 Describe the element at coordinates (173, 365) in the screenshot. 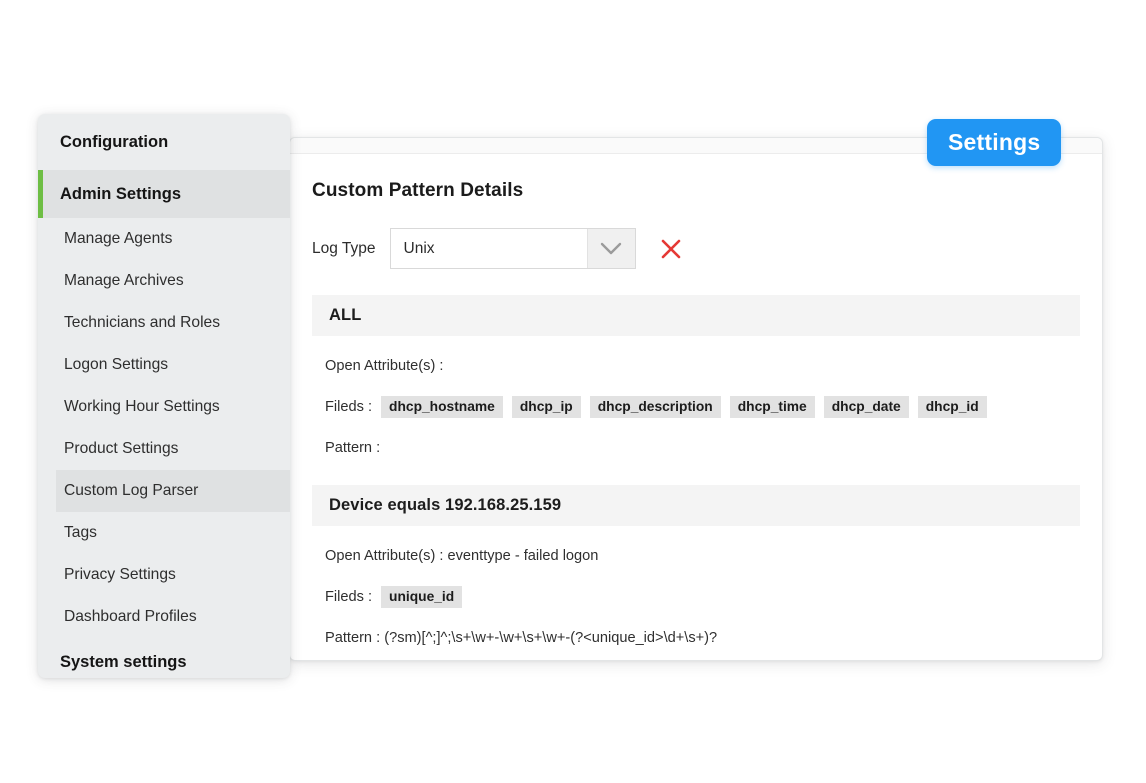

I see `sidebar-item-logon-settings: Logon Settings` at that location.